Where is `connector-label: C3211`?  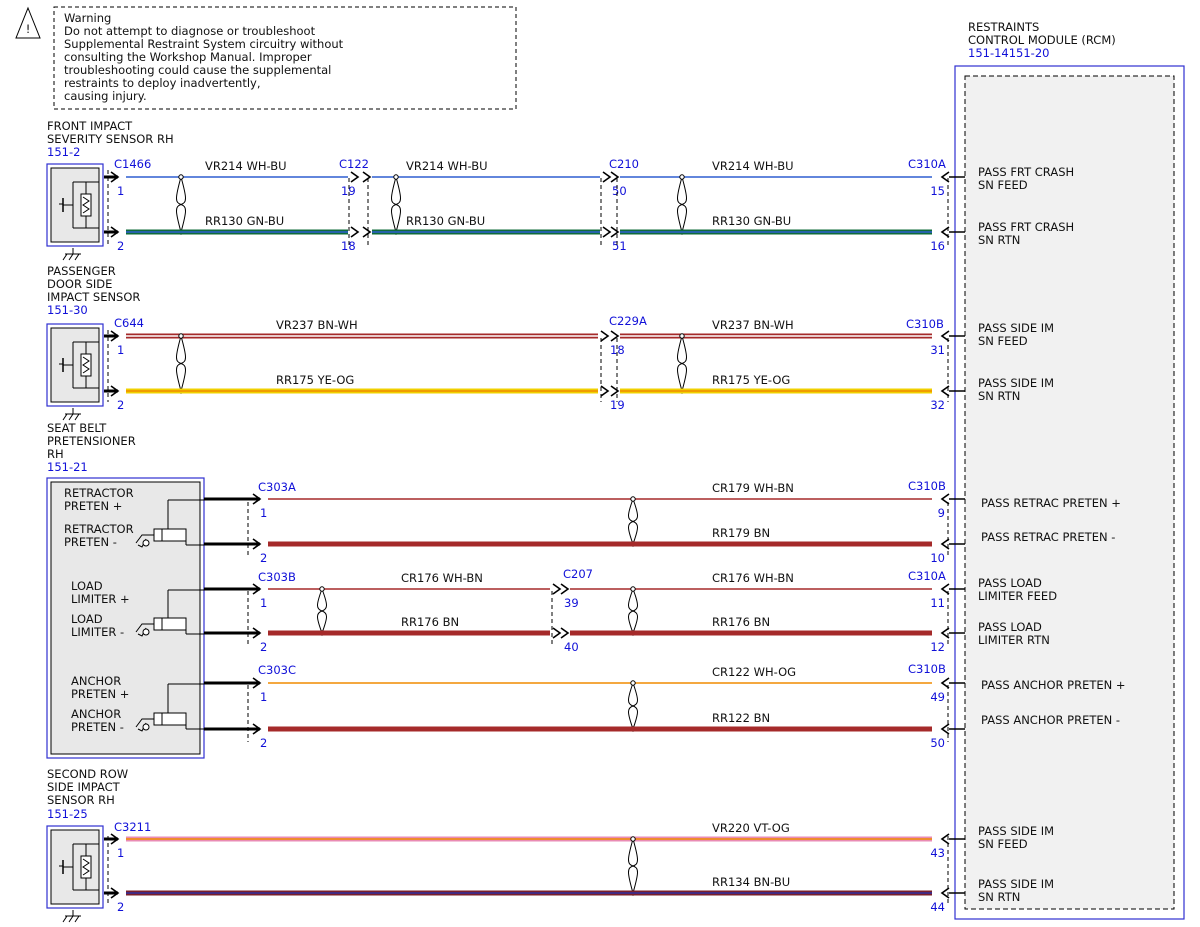 connector-label: C3211 is located at coordinates (132, 827).